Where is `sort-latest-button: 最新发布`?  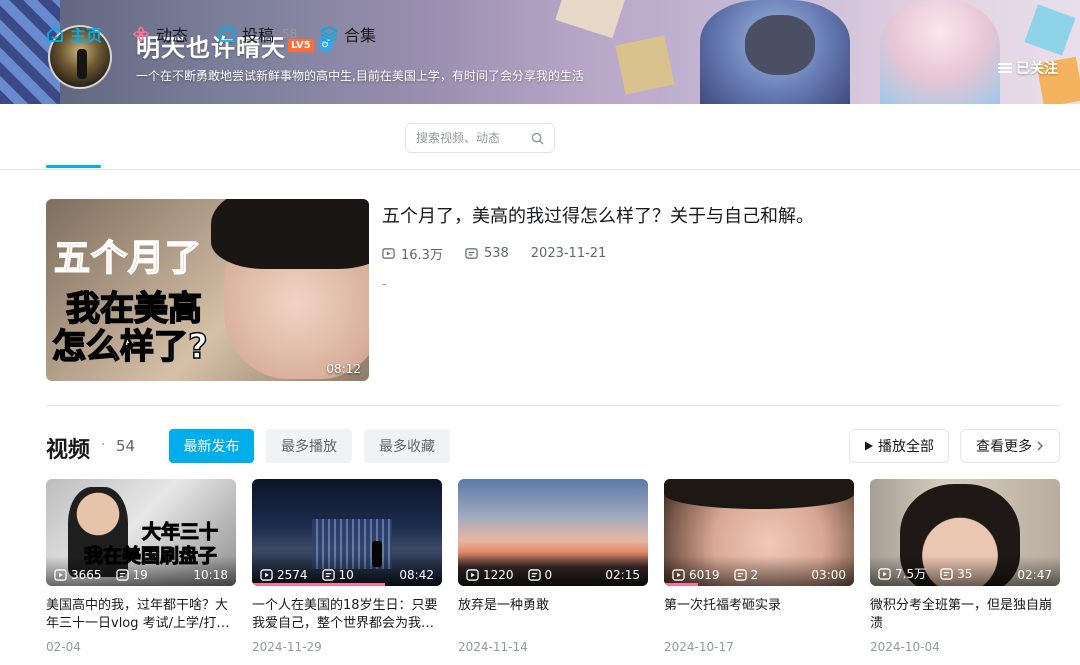 sort-latest-button: 最新发布 is located at coordinates (211, 446).